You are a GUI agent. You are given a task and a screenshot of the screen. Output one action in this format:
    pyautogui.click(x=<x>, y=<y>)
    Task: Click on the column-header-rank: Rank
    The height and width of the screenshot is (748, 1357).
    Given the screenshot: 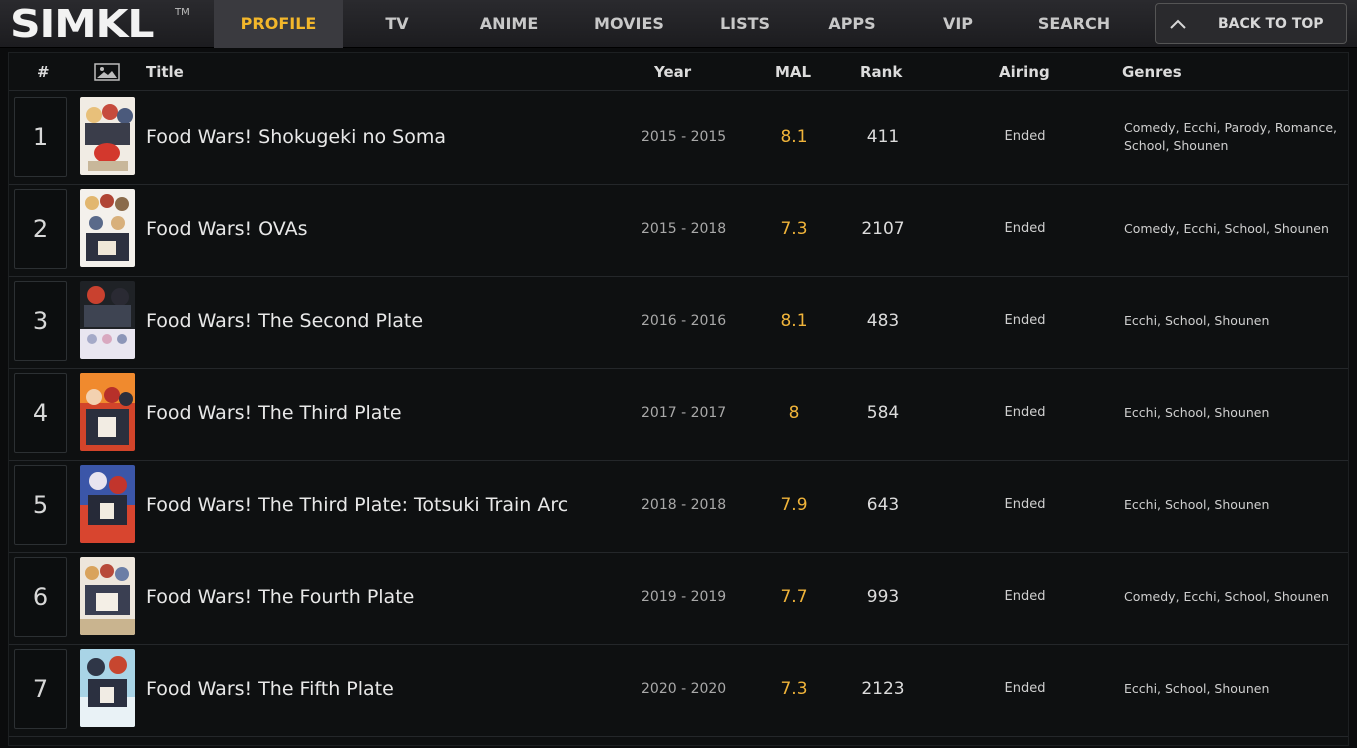 What is the action you would take?
    pyautogui.click(x=881, y=72)
    